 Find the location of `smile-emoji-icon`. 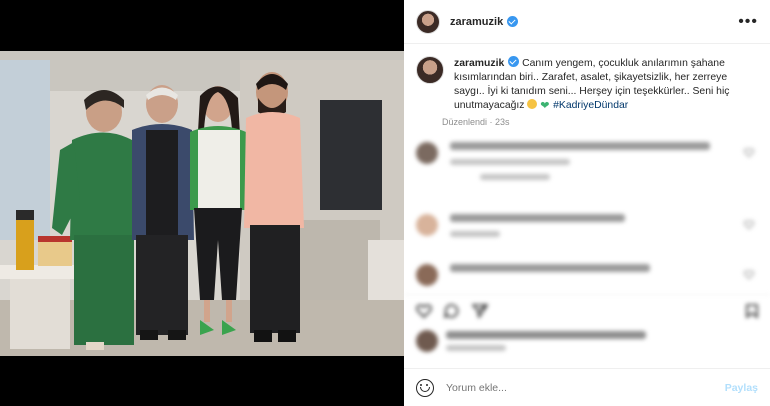

smile-emoji-icon is located at coordinates (532, 104).